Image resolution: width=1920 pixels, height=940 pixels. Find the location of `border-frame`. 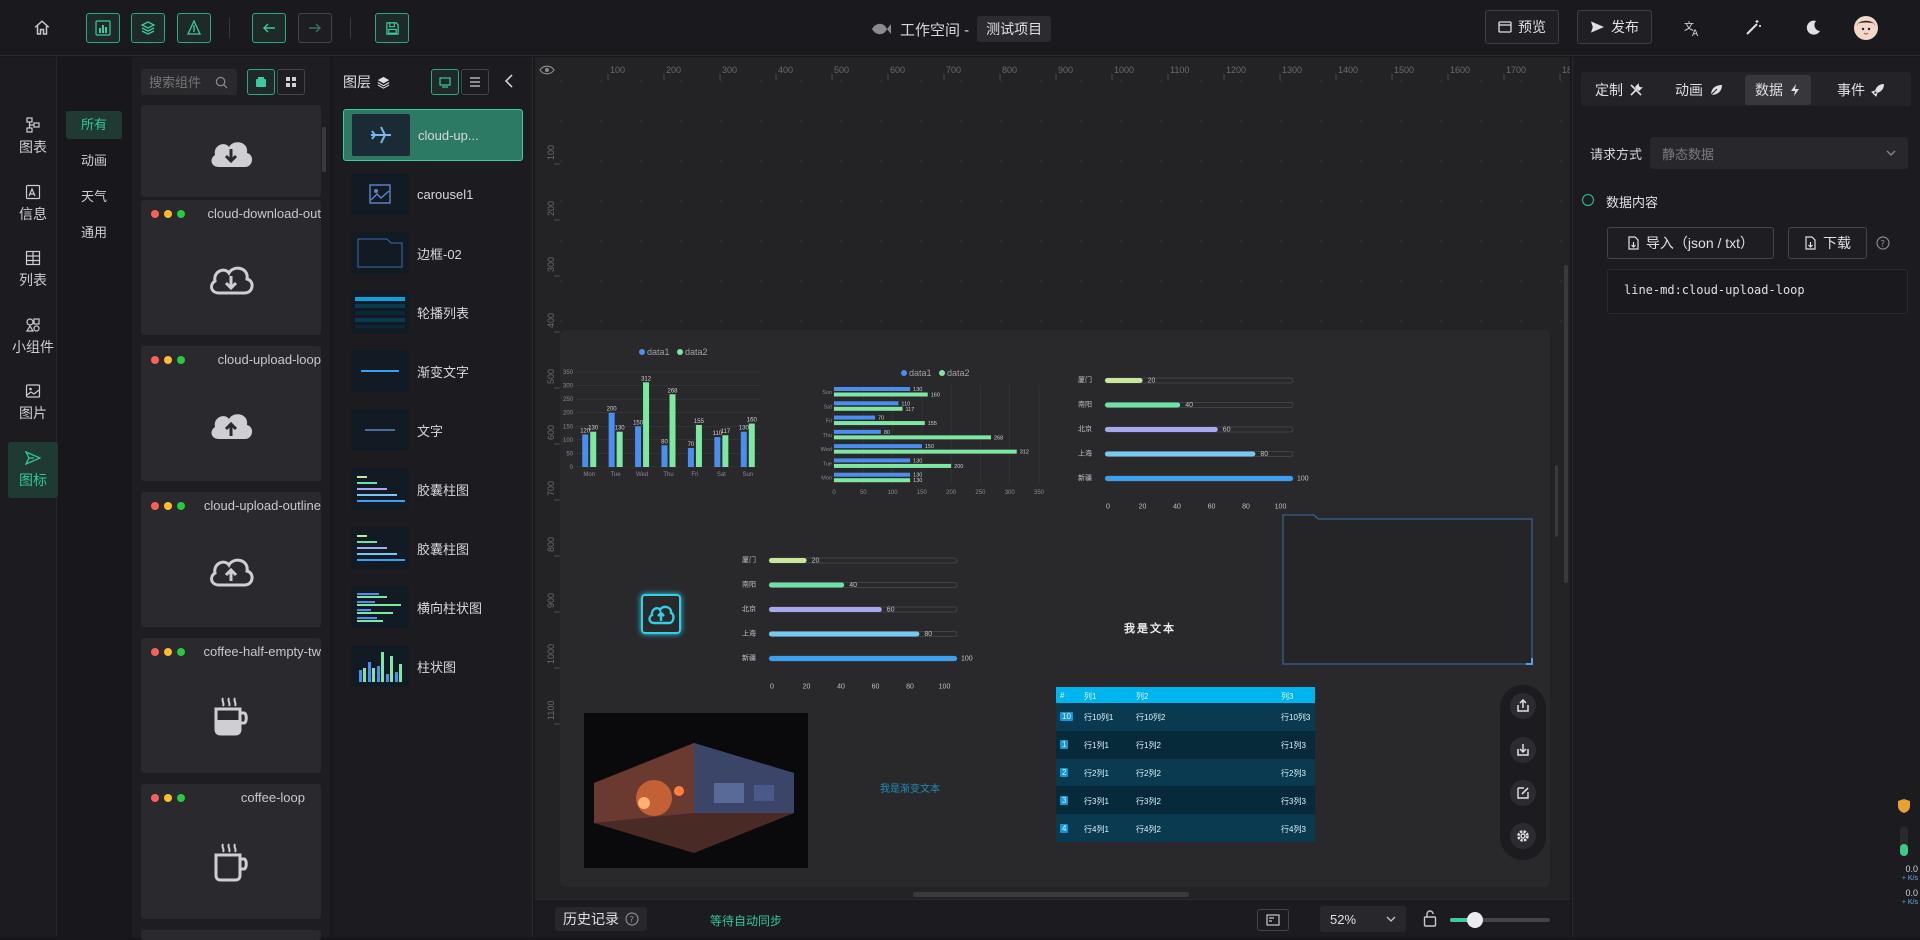

border-frame is located at coordinates (1408, 589).